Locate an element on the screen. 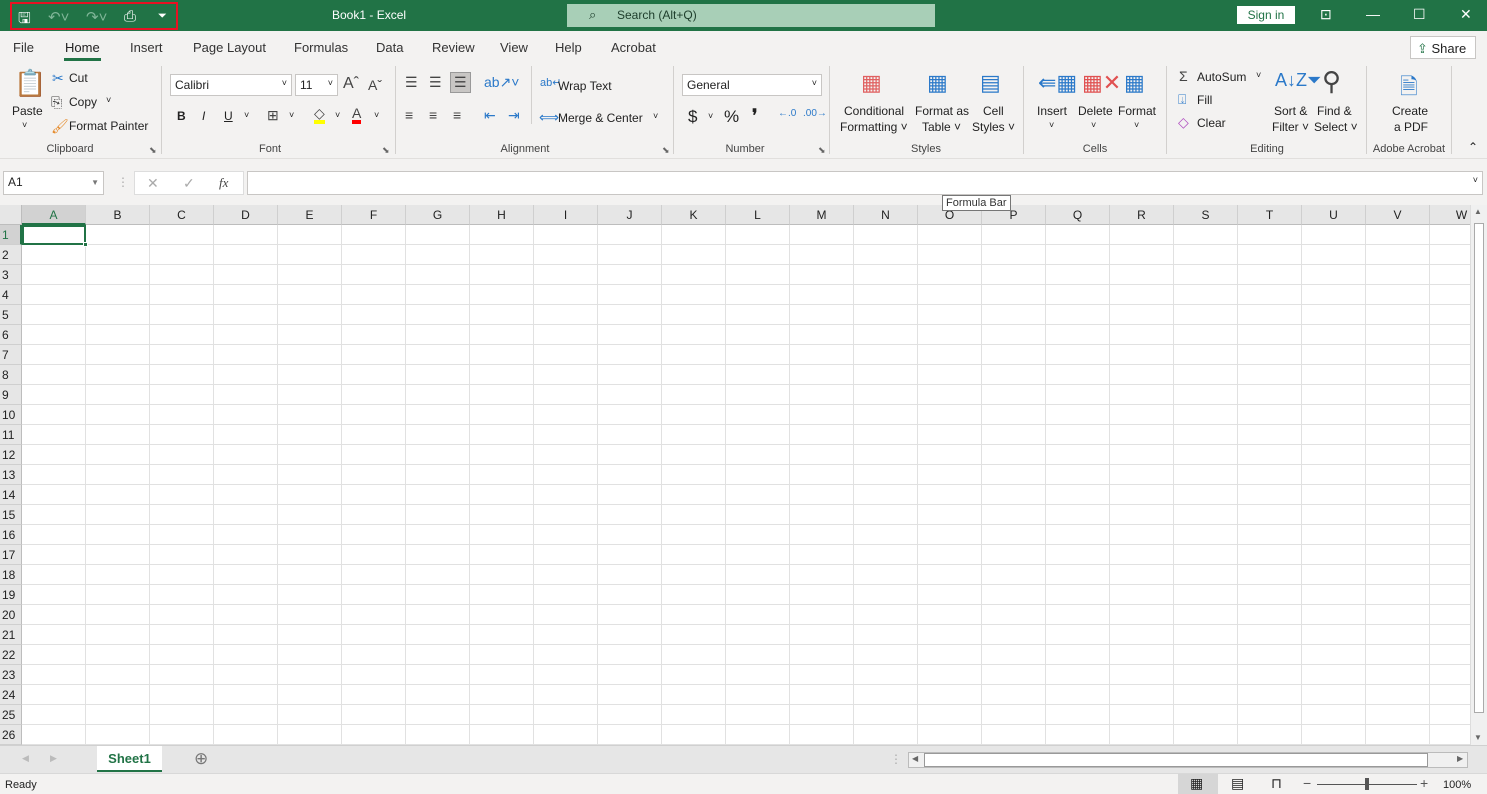 The image size is (1487, 794). cell-Q25 is located at coordinates (1078, 715).